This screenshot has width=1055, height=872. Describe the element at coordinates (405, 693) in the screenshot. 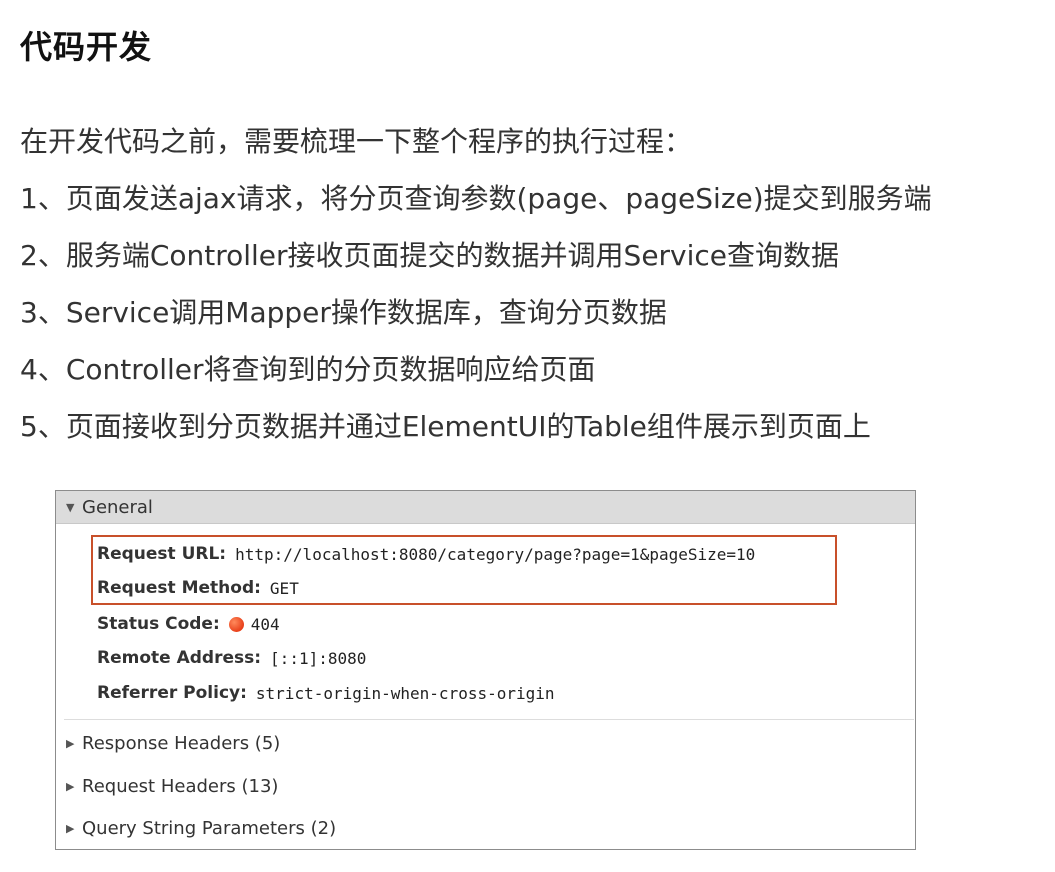

I see `referrer-policy-value: strict-origin-when-cross-origin` at that location.